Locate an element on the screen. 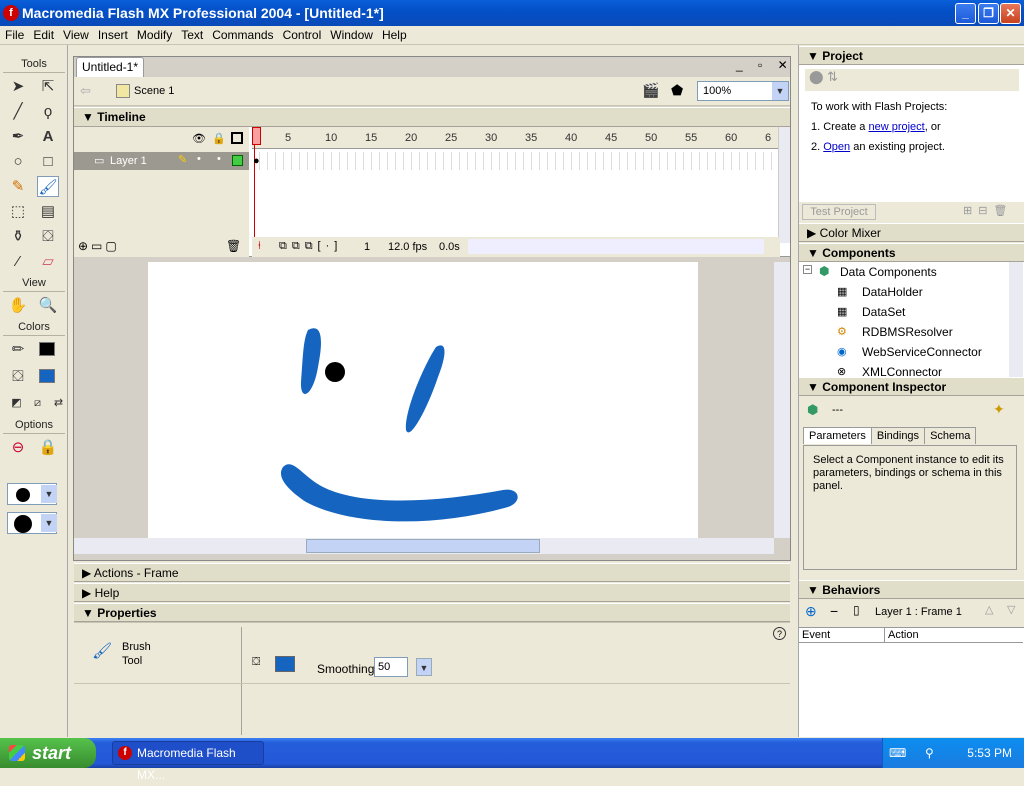 The width and height of the screenshot is (1024, 786). remove-behavior-icon: − is located at coordinates (834, 611).